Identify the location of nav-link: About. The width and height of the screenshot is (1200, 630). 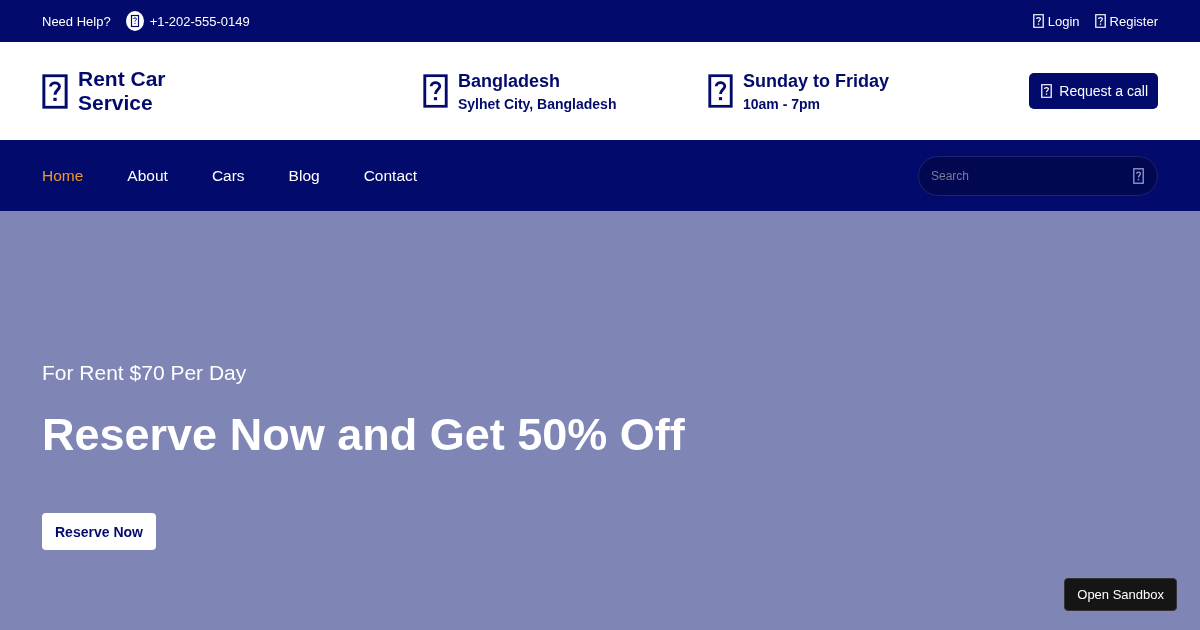
(147, 175).